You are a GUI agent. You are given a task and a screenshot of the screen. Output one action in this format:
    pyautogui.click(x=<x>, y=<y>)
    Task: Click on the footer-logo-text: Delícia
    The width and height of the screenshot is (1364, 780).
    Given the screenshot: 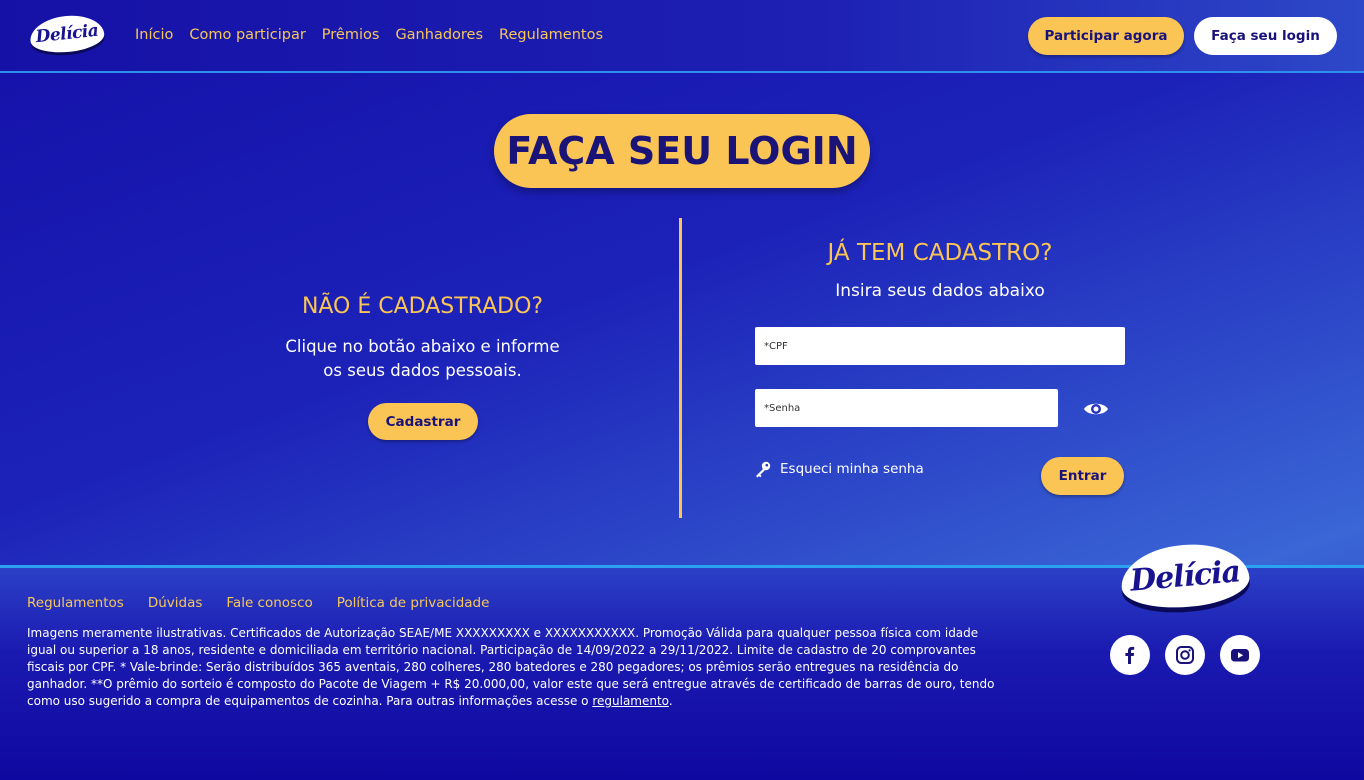 What is the action you would take?
    pyautogui.click(x=1185, y=576)
    